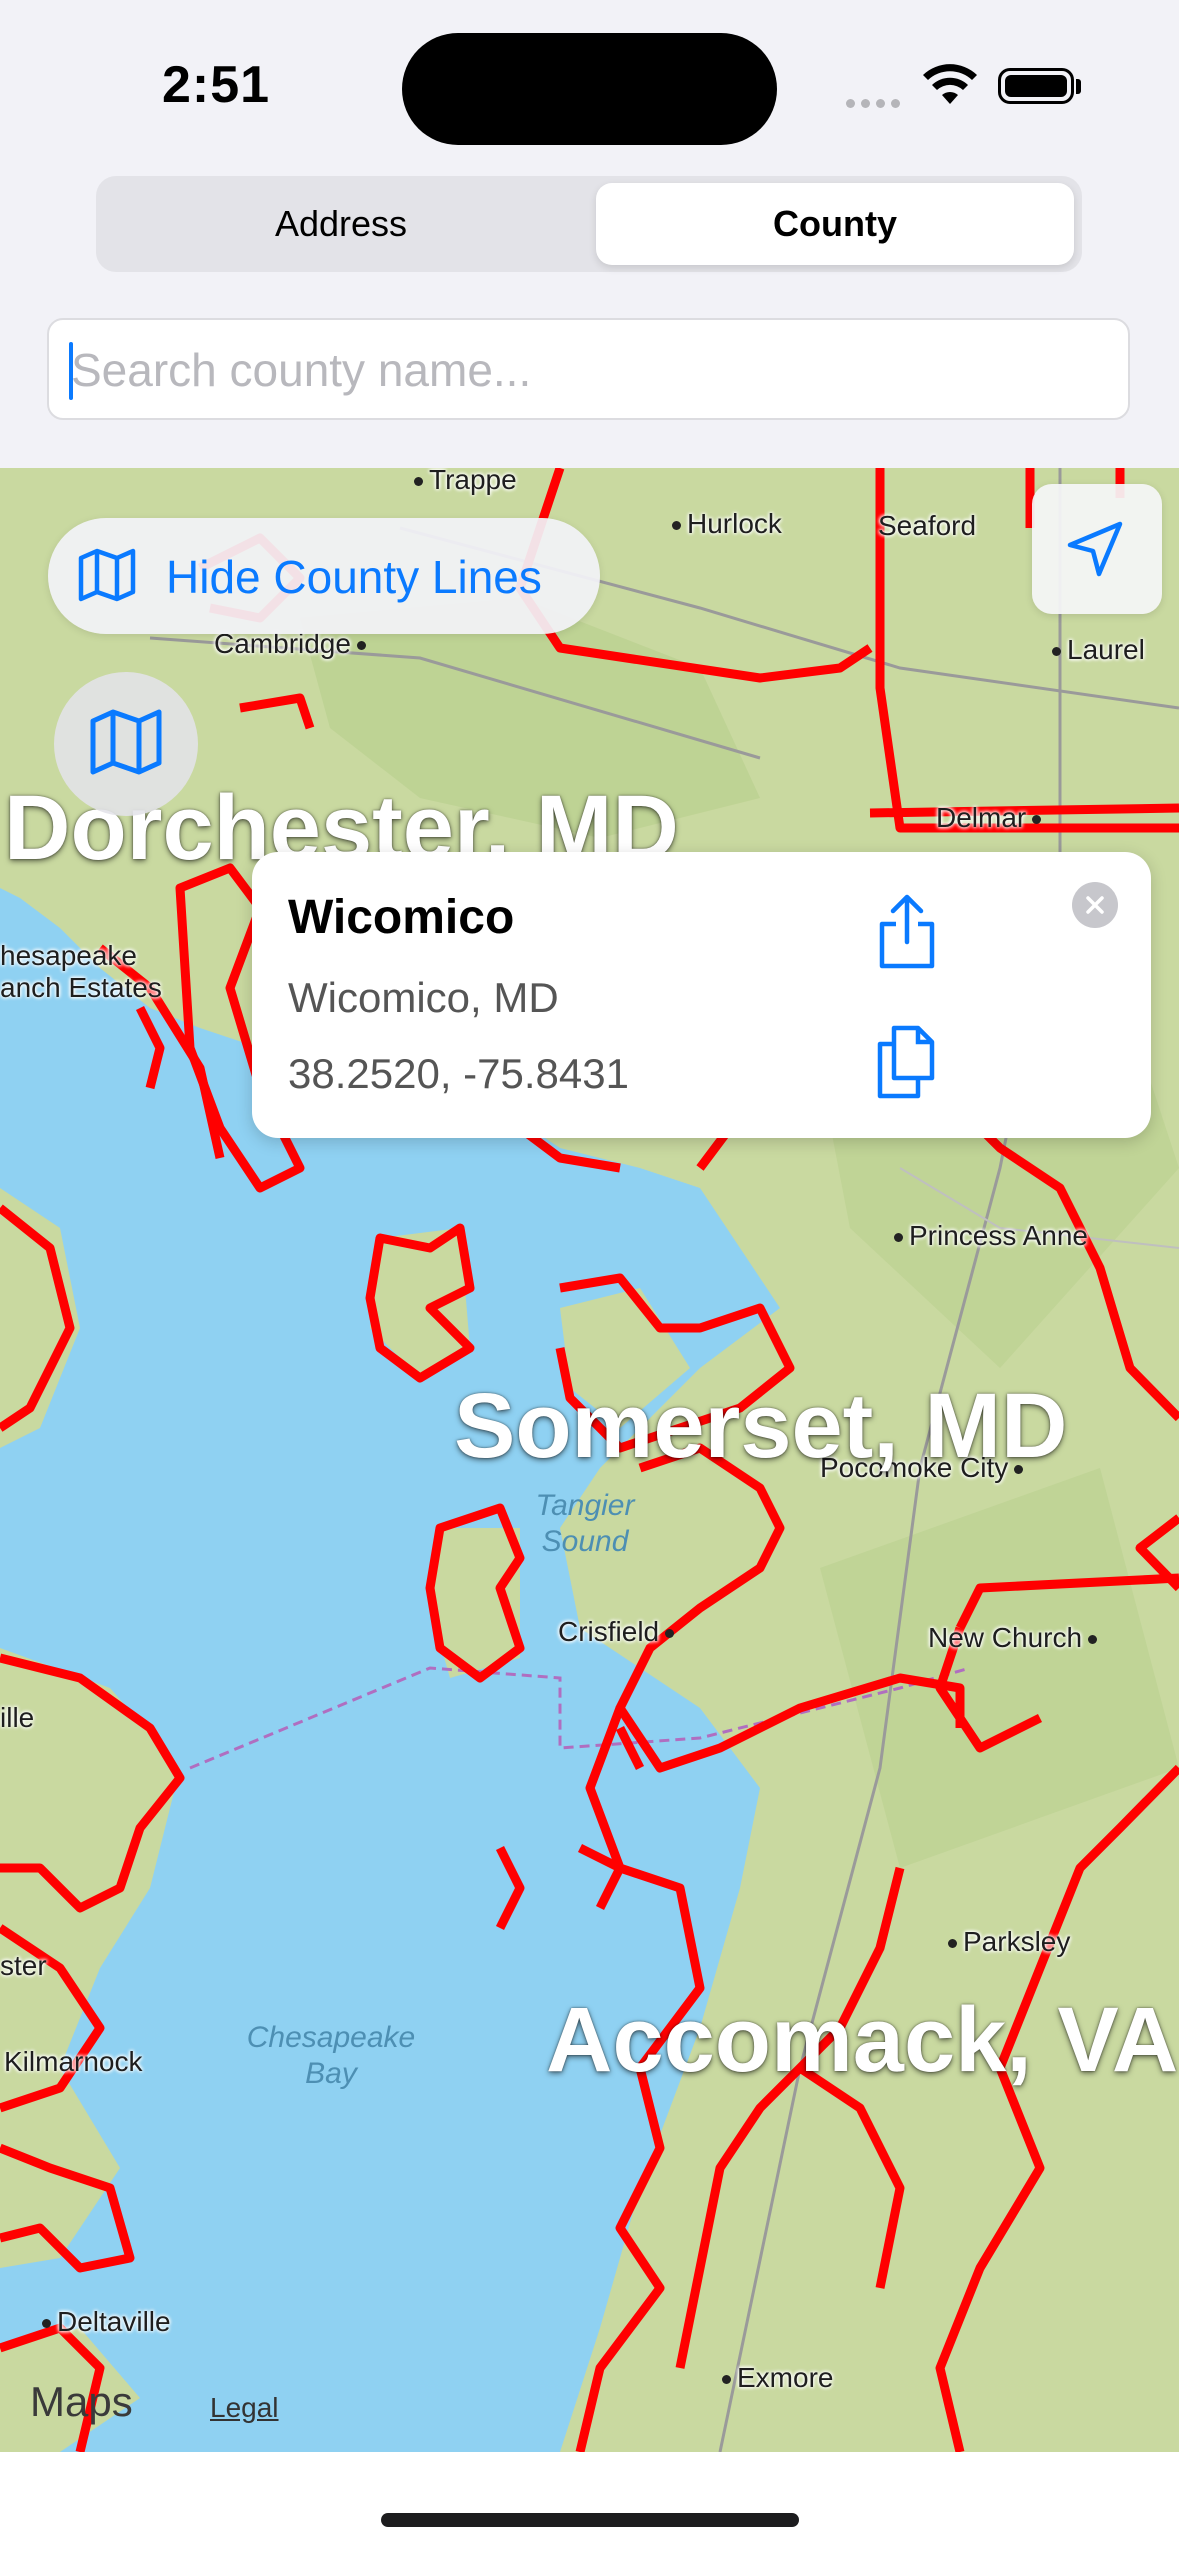  What do you see at coordinates (701, 995) in the screenshot?
I see `county-info-popup: Wicomico Wicomico, MD 38.2520, -75.8431` at bounding box center [701, 995].